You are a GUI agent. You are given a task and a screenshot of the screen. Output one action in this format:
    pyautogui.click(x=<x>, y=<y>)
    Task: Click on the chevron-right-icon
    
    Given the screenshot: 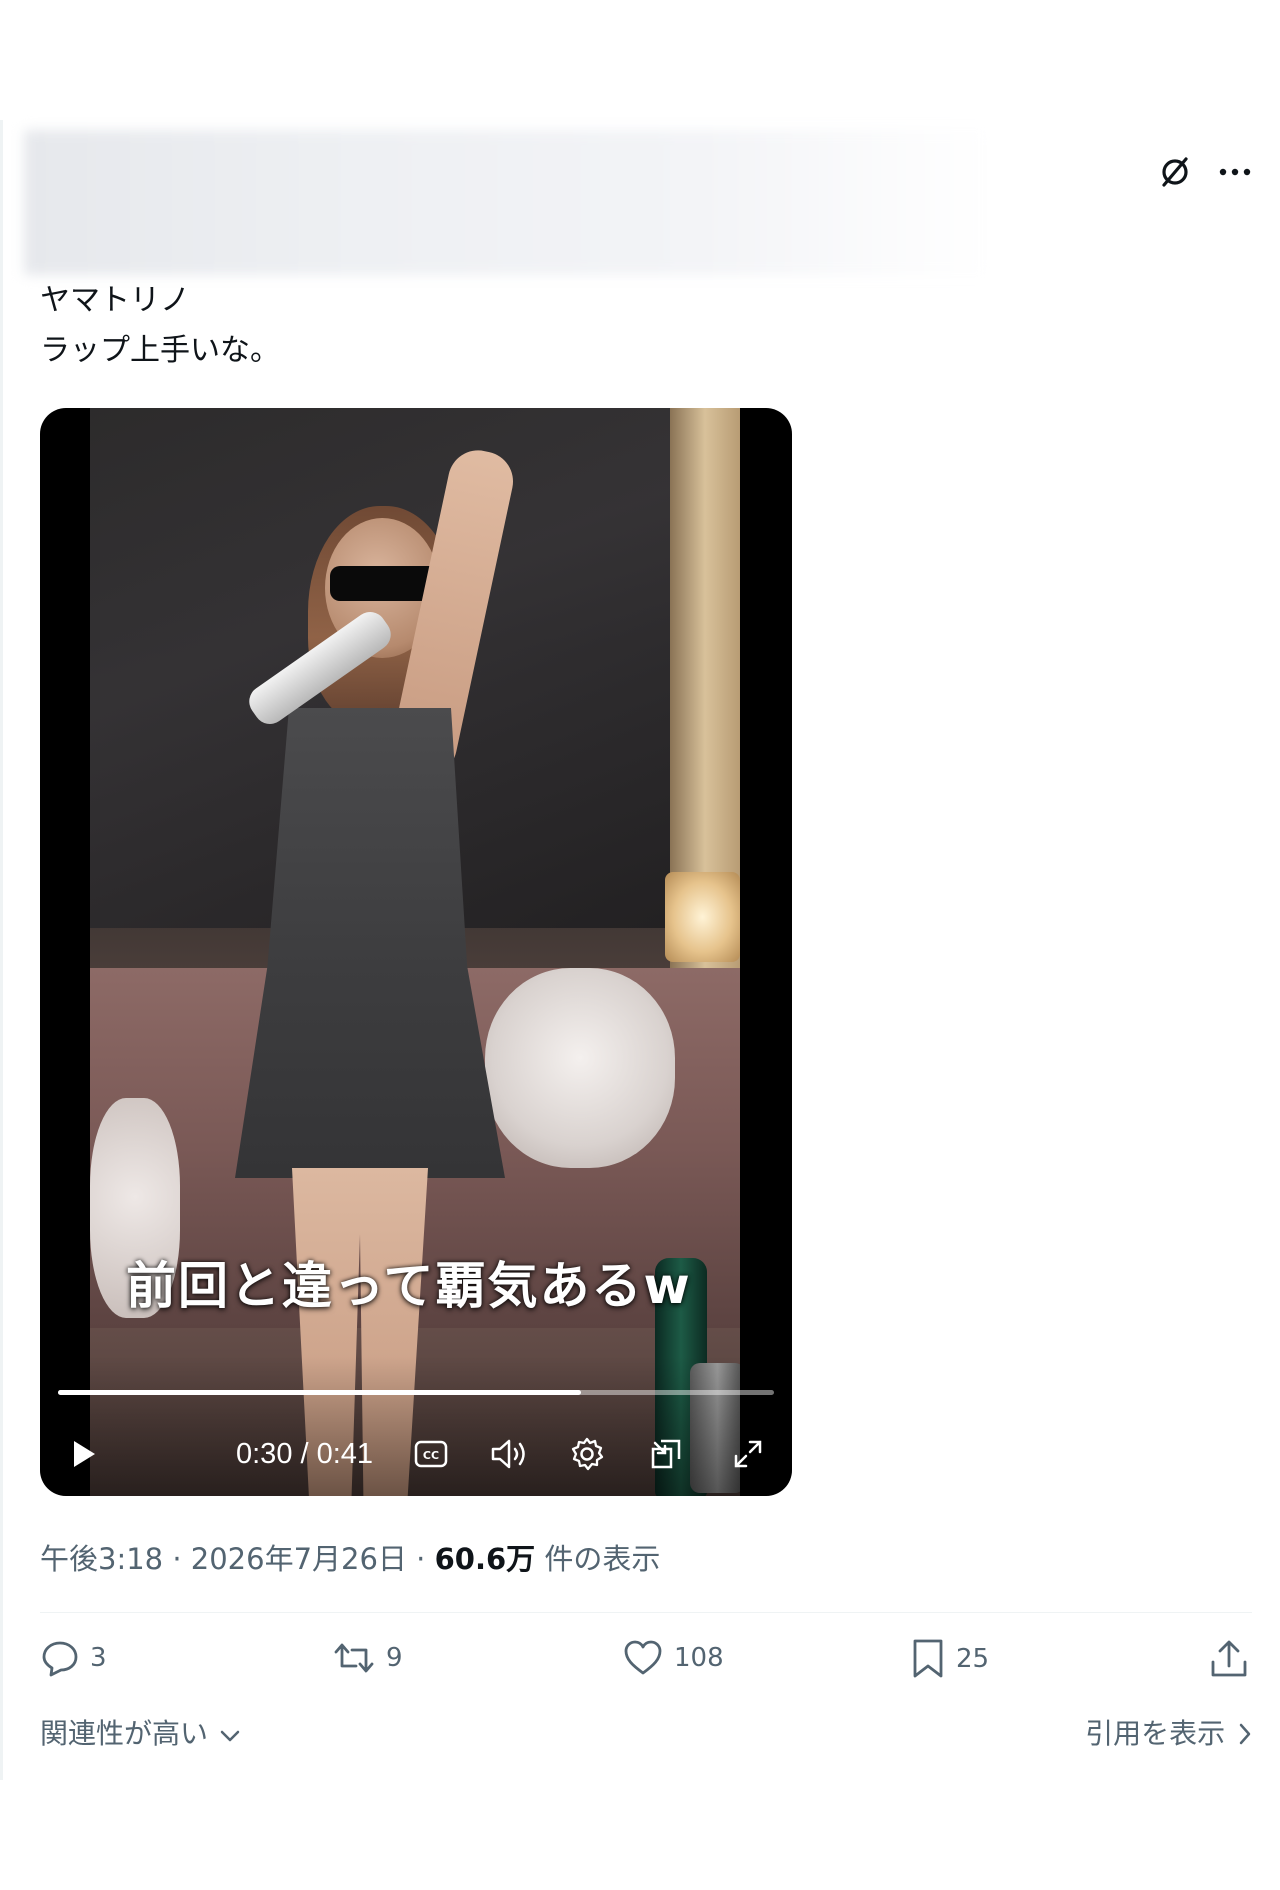 What is the action you would take?
    pyautogui.click(x=1245, y=1734)
    